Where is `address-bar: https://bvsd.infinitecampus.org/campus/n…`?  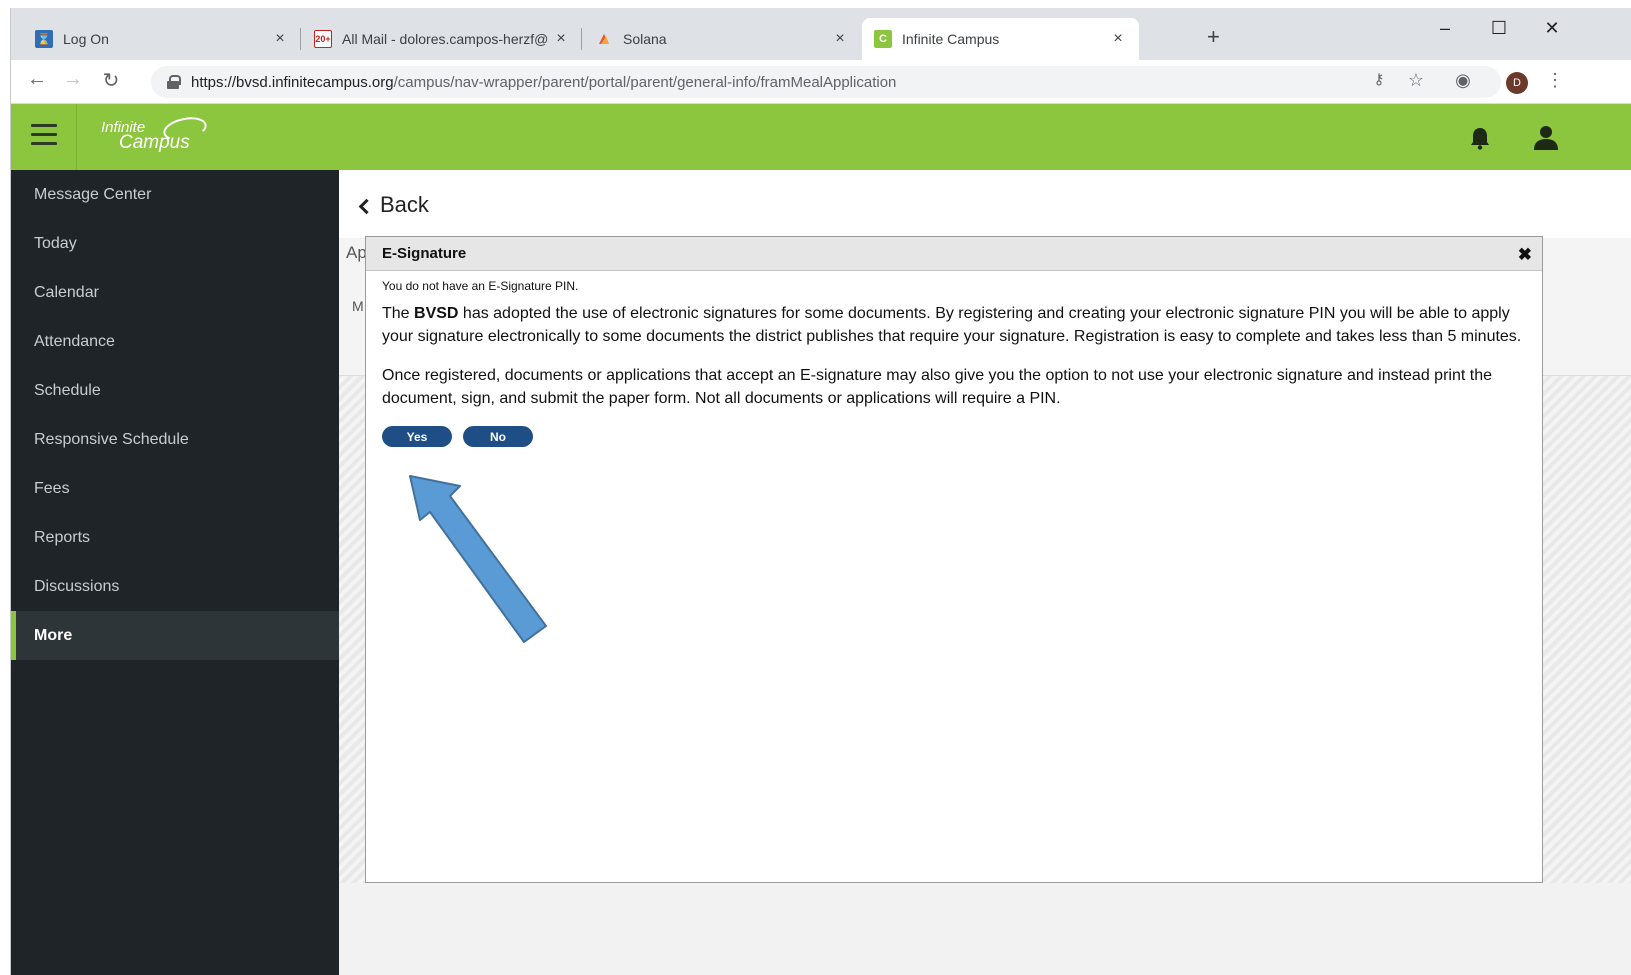
address-bar: https://bvsd.infinitecampus.org/campus/n… is located at coordinates (826, 82).